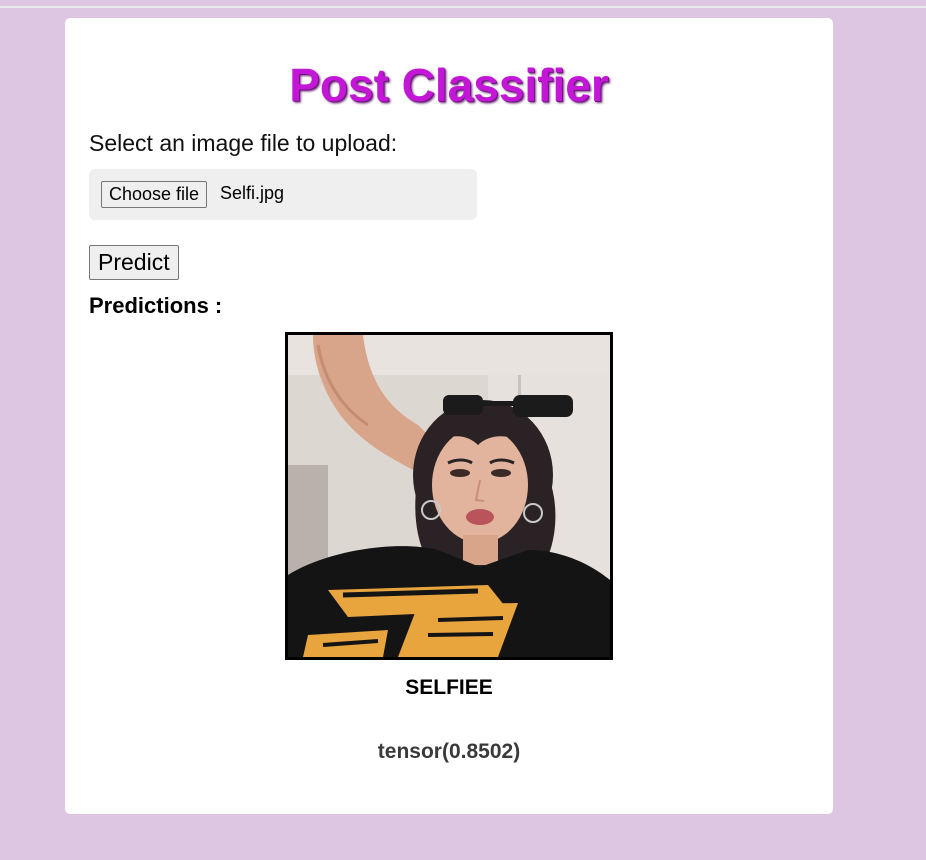 The height and width of the screenshot is (860, 926). I want to click on file-input: Choose file Selfi.jpg, so click(283, 194).